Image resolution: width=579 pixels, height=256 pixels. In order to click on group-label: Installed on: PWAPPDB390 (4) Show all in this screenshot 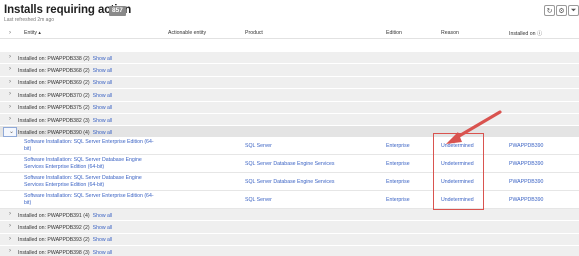, I will do `click(65, 133)`.